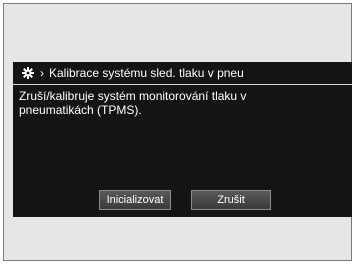  Describe the element at coordinates (28, 73) in the screenshot. I see `settings-gear-icon` at that location.